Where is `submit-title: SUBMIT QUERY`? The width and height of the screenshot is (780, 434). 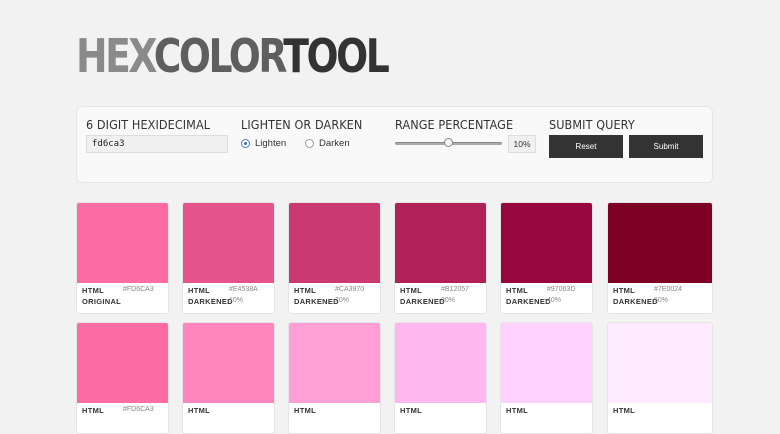 submit-title: SUBMIT QUERY is located at coordinates (592, 124).